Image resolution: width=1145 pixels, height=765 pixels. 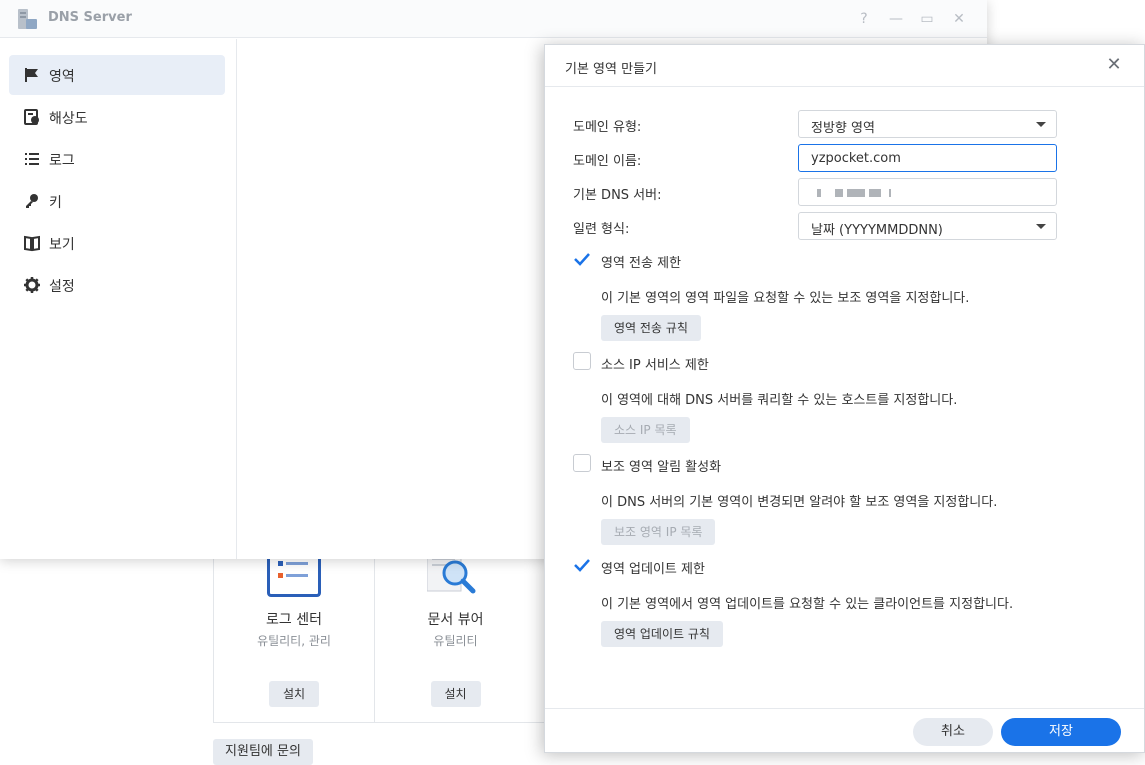 I want to click on app-name: 로그 센터, so click(x=294, y=620).